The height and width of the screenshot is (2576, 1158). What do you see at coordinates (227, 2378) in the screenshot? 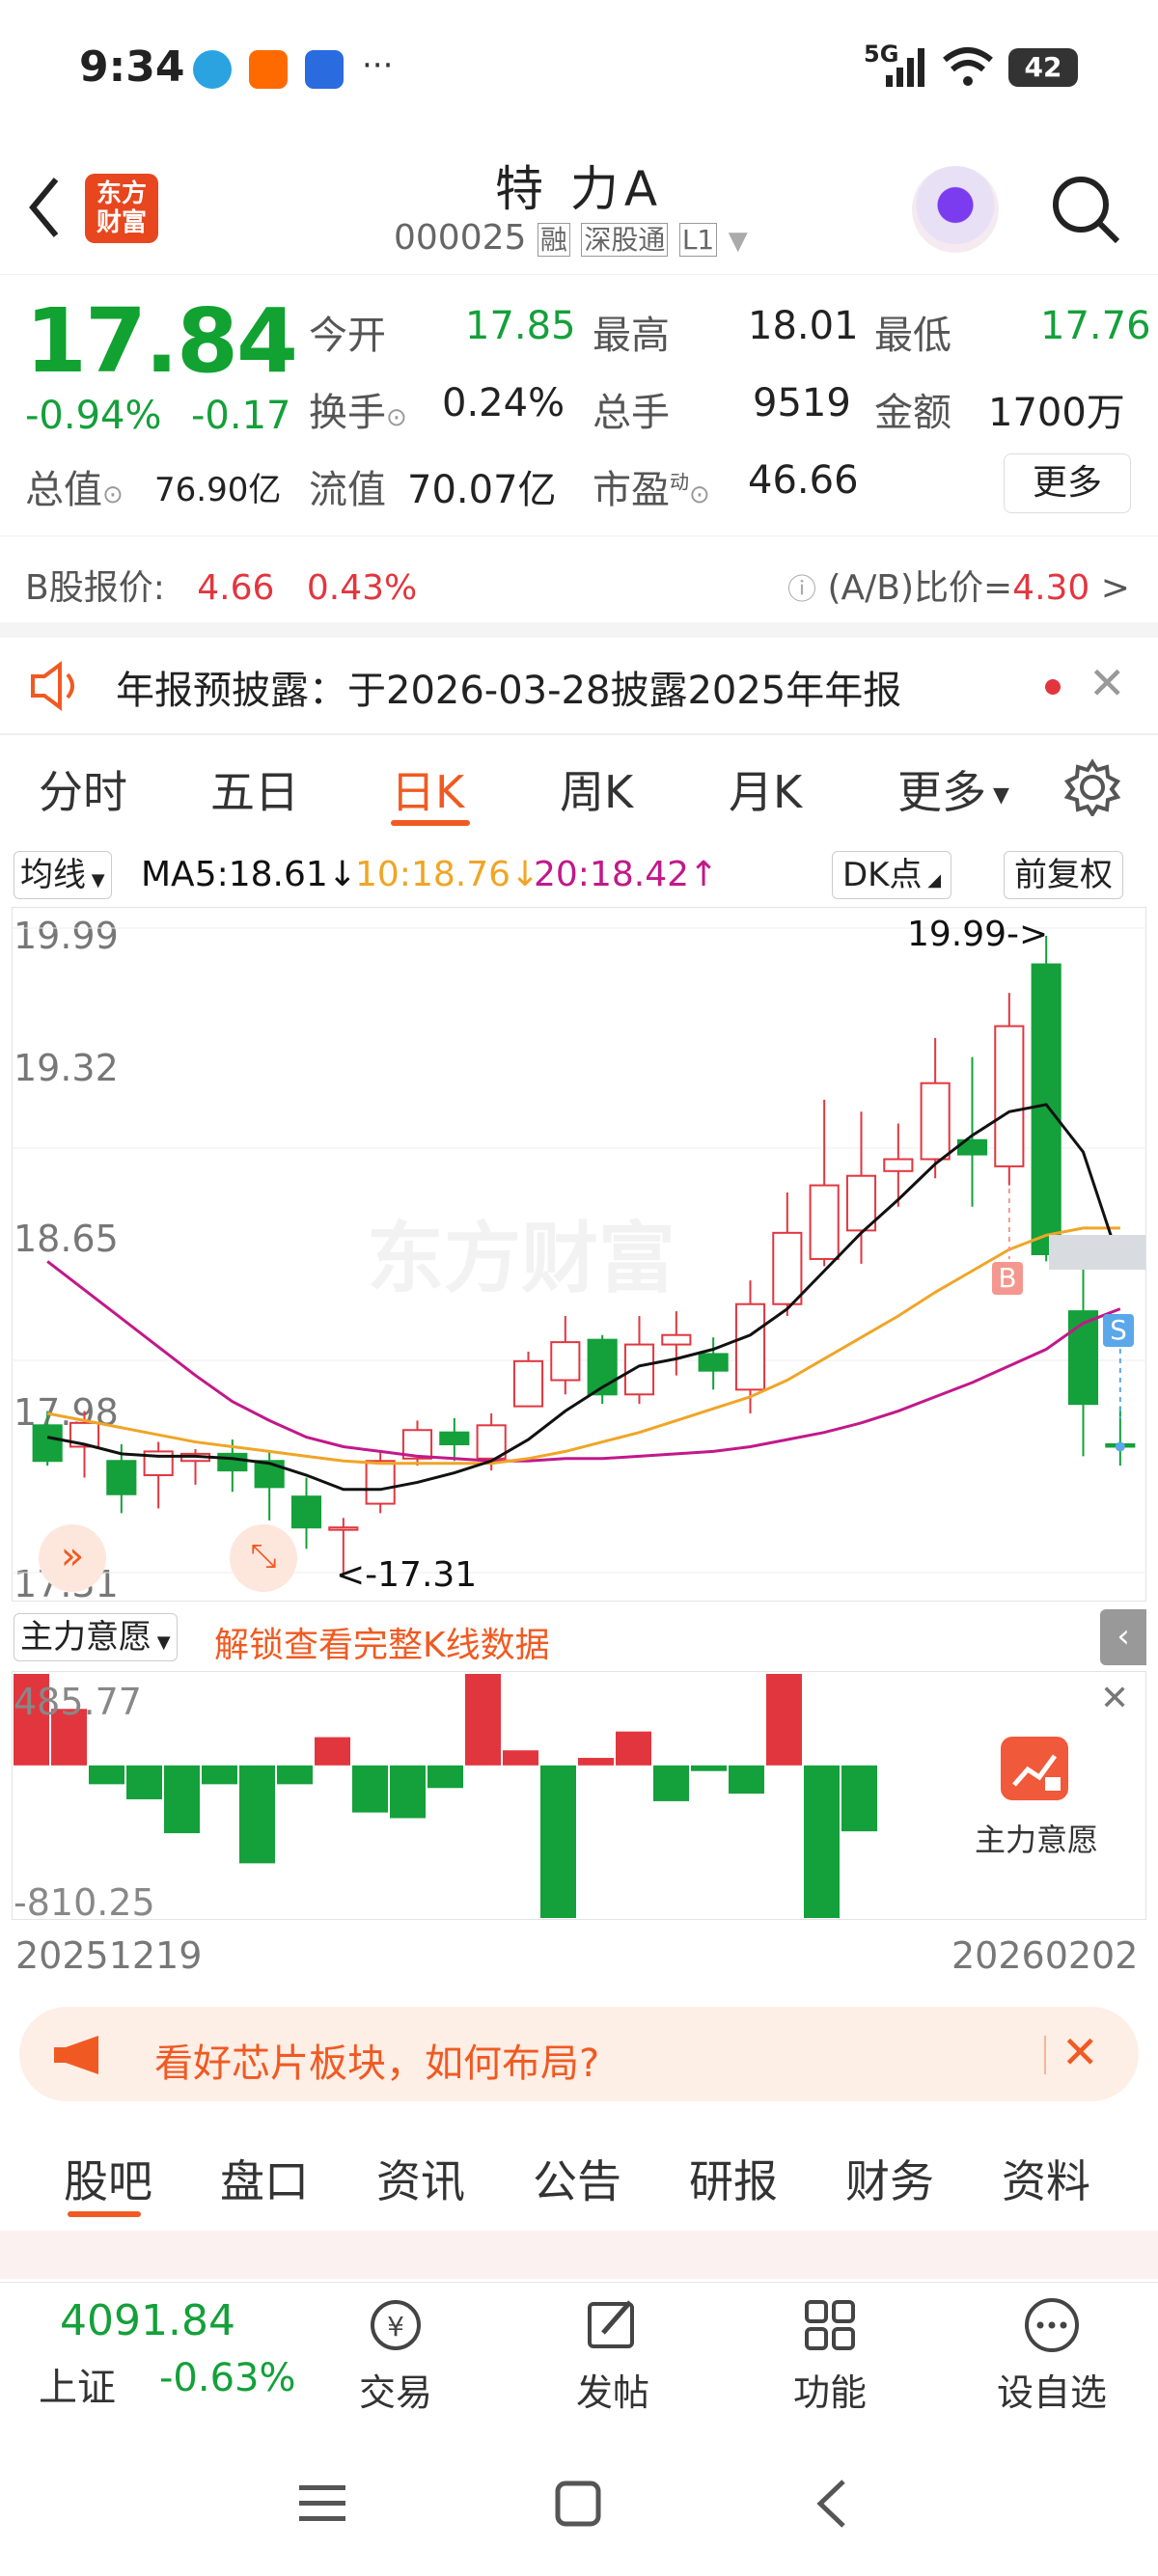
I see `index-pct: -0.63%` at bounding box center [227, 2378].